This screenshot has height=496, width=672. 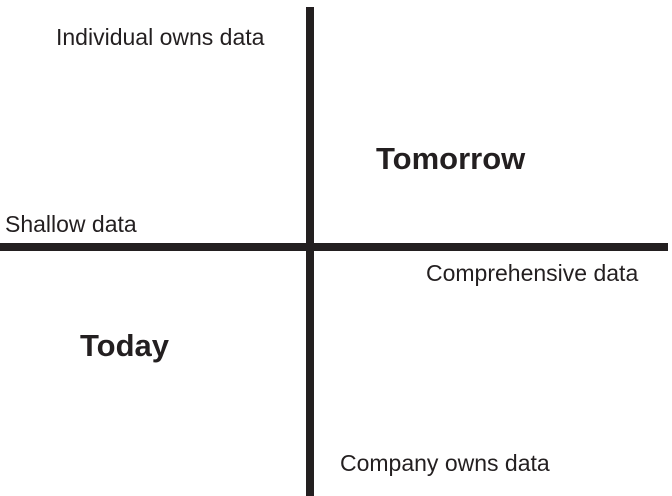 What do you see at coordinates (445, 463) in the screenshot?
I see `axis-label-company-owns-data: Company owns data` at bounding box center [445, 463].